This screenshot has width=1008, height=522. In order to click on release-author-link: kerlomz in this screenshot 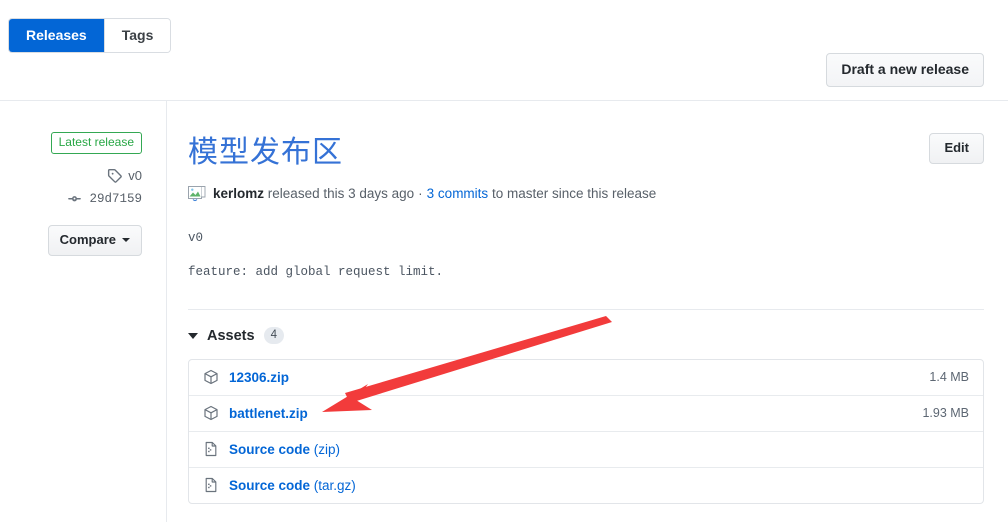, I will do `click(238, 194)`.